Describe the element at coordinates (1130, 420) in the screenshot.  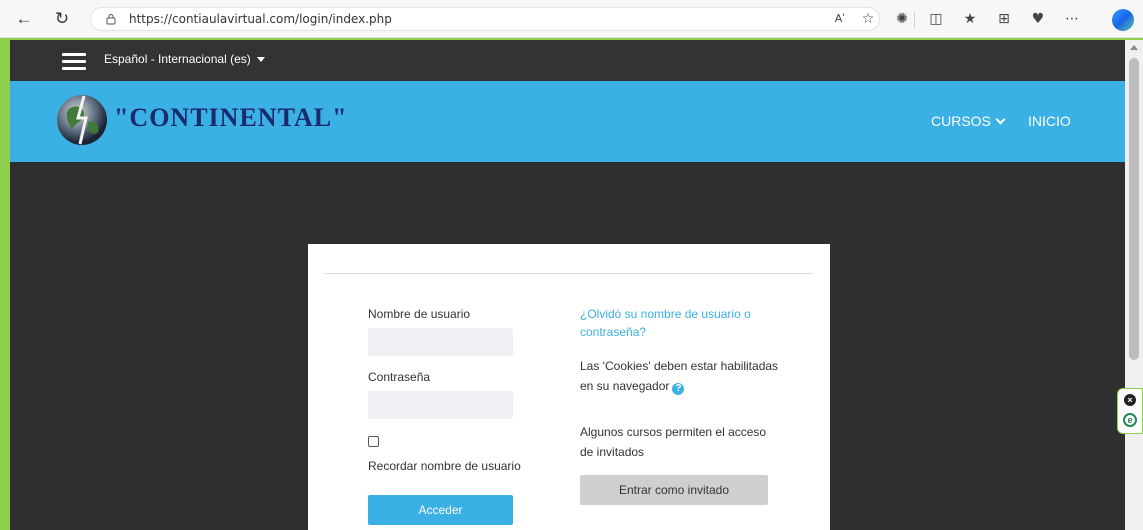
I see `extension-e-icon: e` at that location.